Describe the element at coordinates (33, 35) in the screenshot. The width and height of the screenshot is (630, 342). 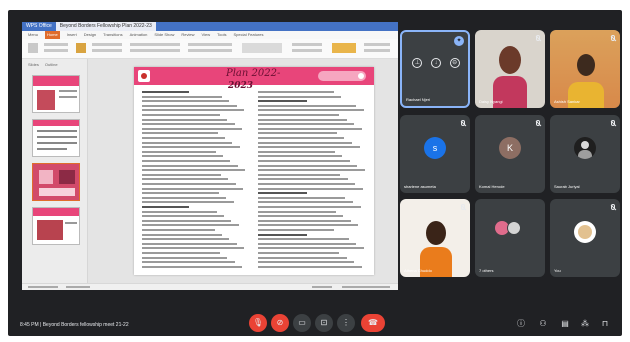
I see `menu-item: Menu` at that location.